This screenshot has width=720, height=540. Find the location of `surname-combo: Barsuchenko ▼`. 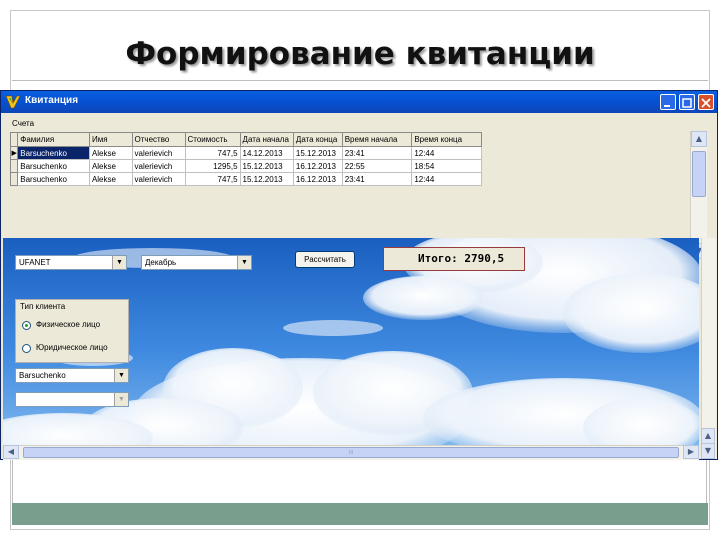

surname-combo: Barsuchenko ▼ is located at coordinates (72, 375).